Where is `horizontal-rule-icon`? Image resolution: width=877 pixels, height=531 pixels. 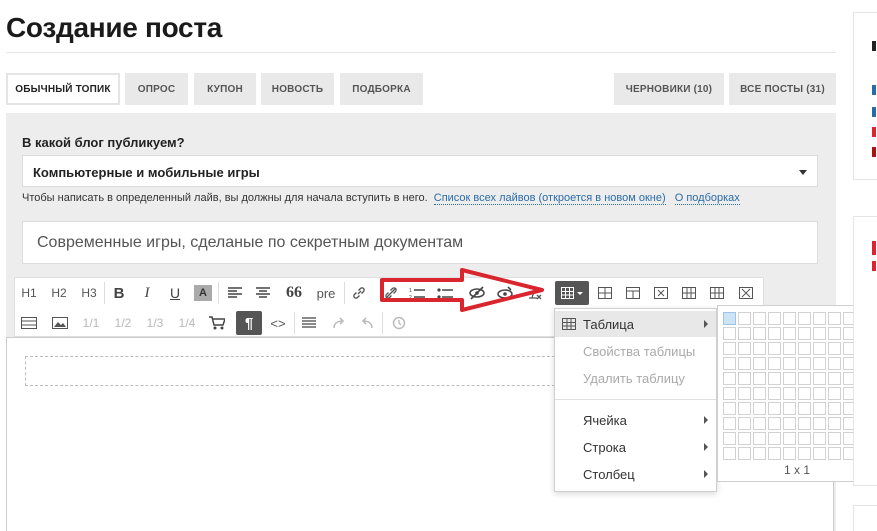 horizontal-rule-icon is located at coordinates (309, 323).